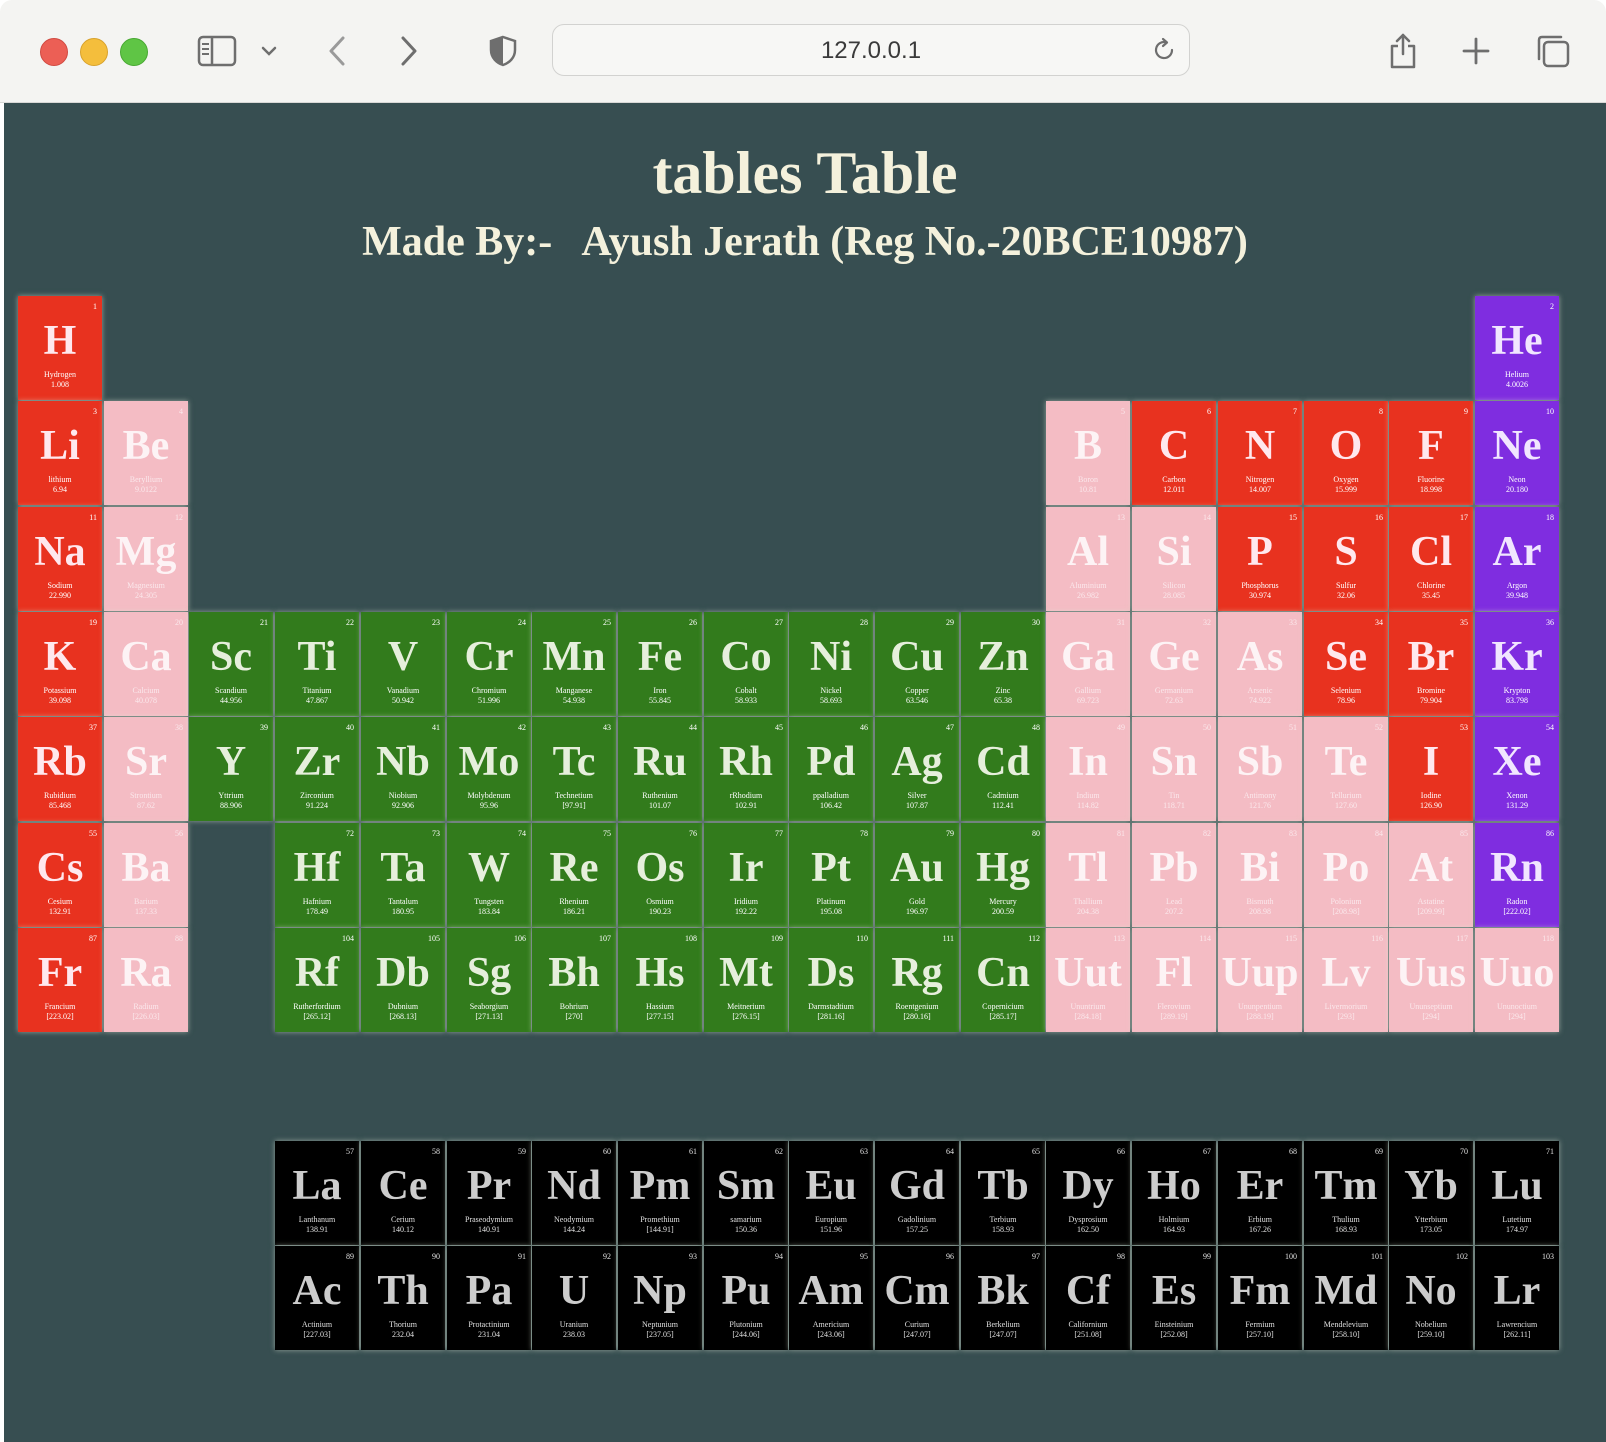  Describe the element at coordinates (146, 453) in the screenshot. I see `element-cell-be: 4 Be Beryllium 9.0122` at that location.